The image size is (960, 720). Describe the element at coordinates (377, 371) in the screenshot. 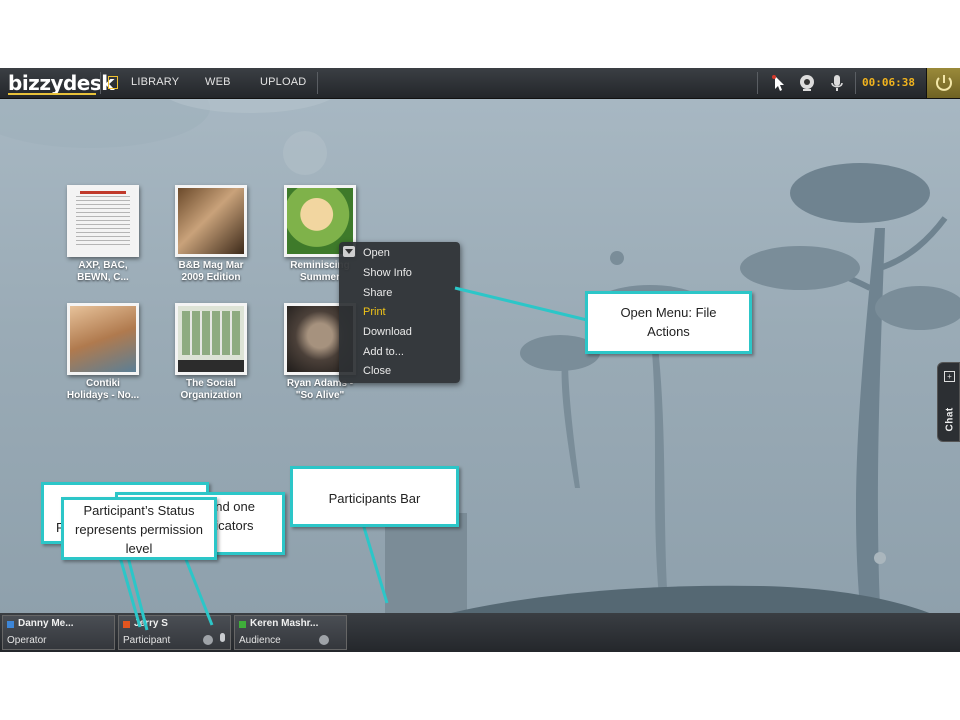

I see `menu-item-close: Close` at that location.